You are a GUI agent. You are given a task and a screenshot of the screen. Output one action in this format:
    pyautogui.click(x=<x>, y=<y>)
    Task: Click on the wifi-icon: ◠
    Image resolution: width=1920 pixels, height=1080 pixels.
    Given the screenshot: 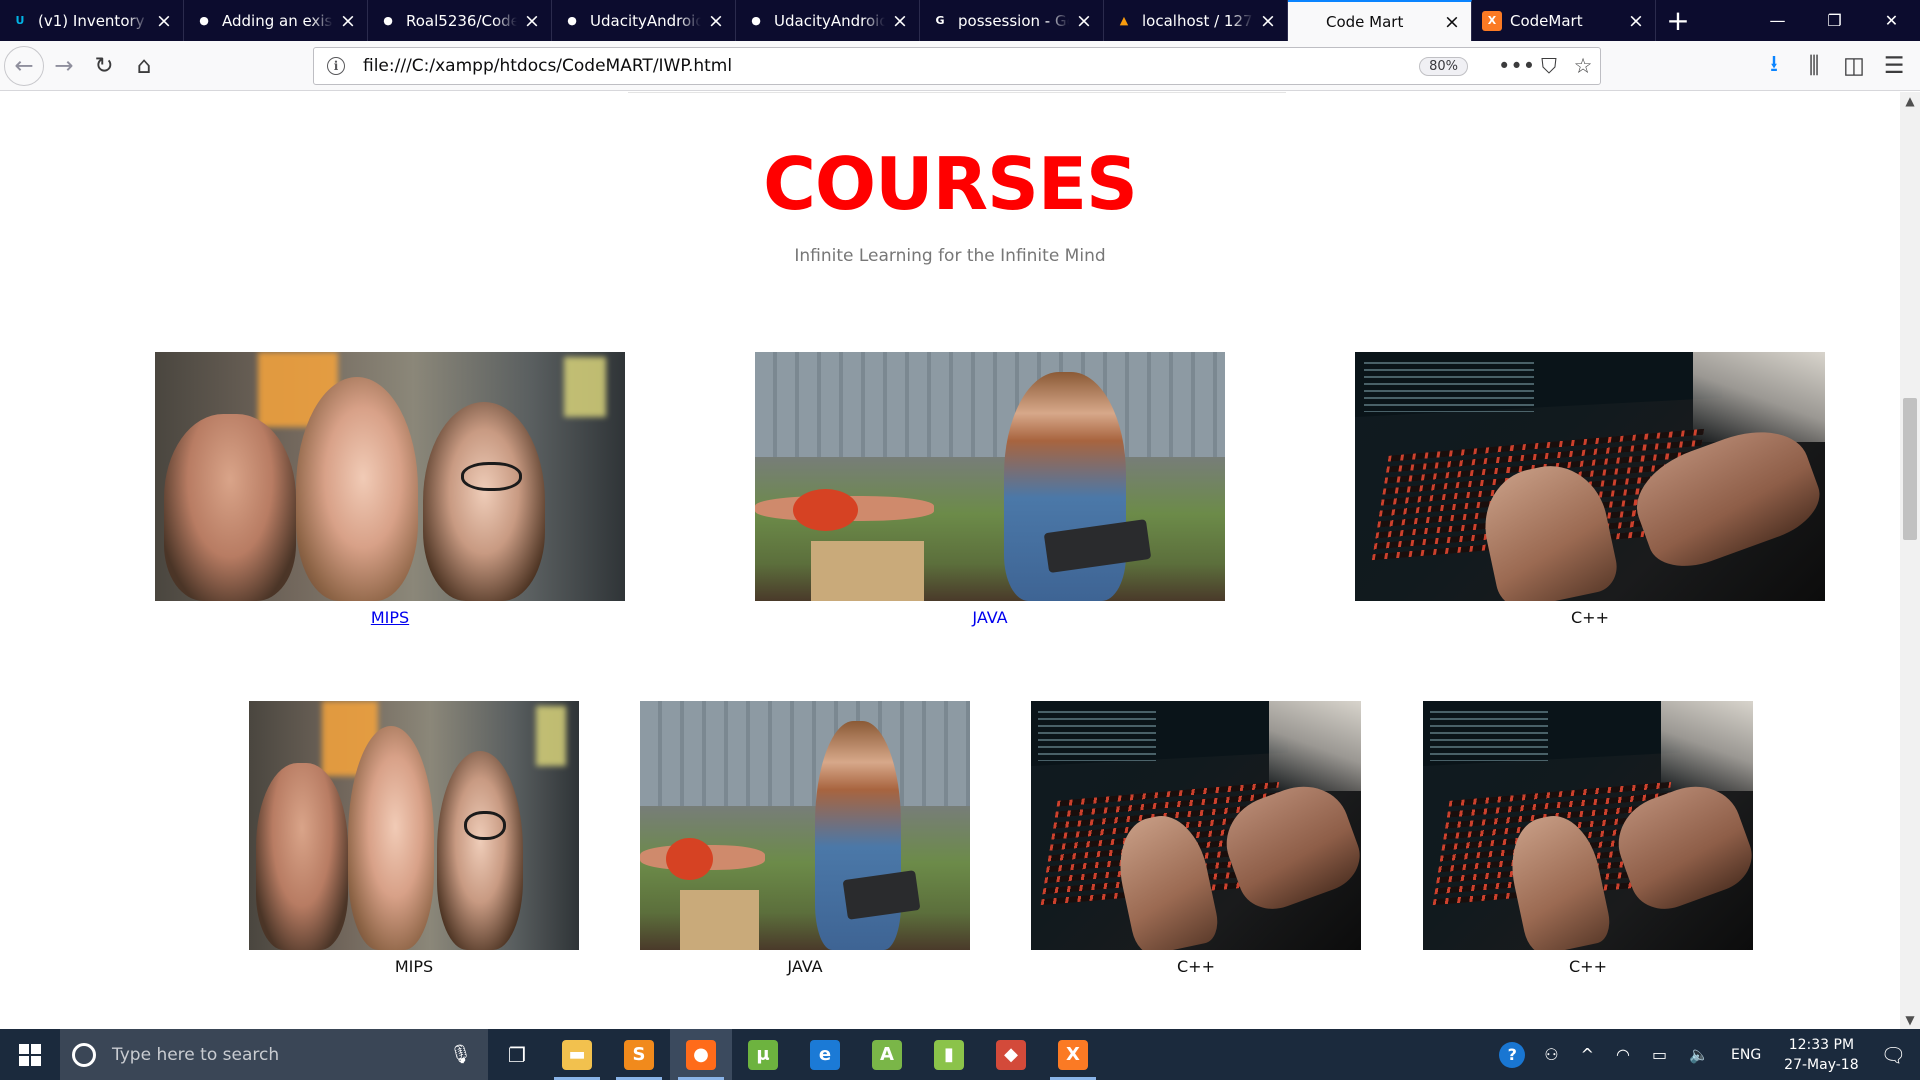 What is the action you would take?
    pyautogui.click(x=1623, y=1054)
    